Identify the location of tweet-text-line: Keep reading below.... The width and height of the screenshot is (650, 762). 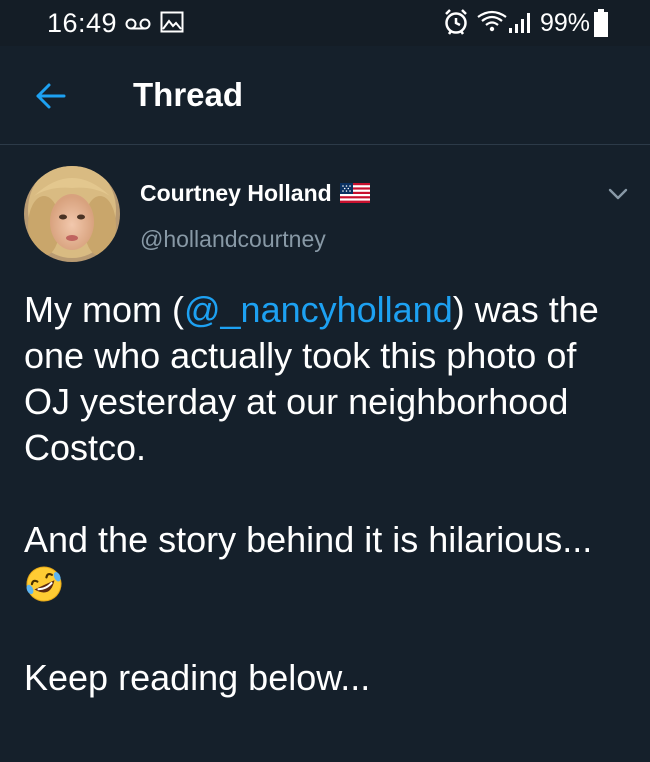
(197, 677).